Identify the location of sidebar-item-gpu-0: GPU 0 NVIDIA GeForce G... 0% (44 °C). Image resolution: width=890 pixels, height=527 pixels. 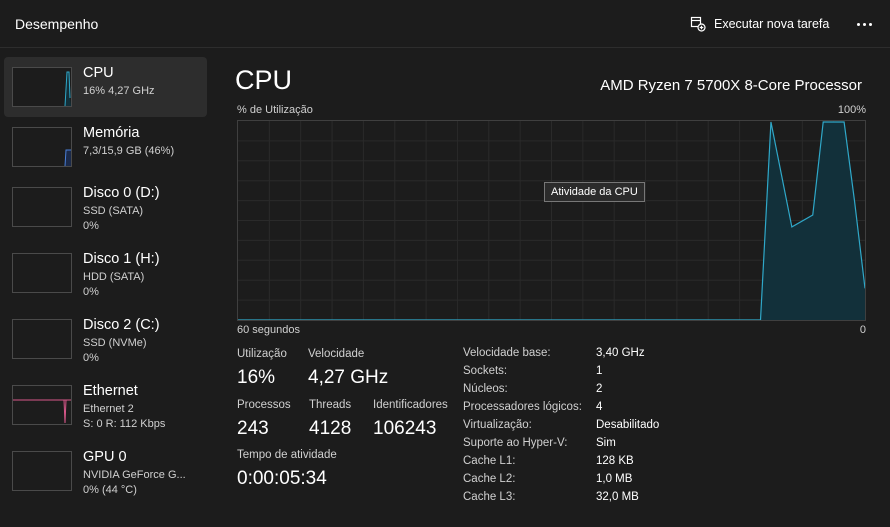
(105, 471).